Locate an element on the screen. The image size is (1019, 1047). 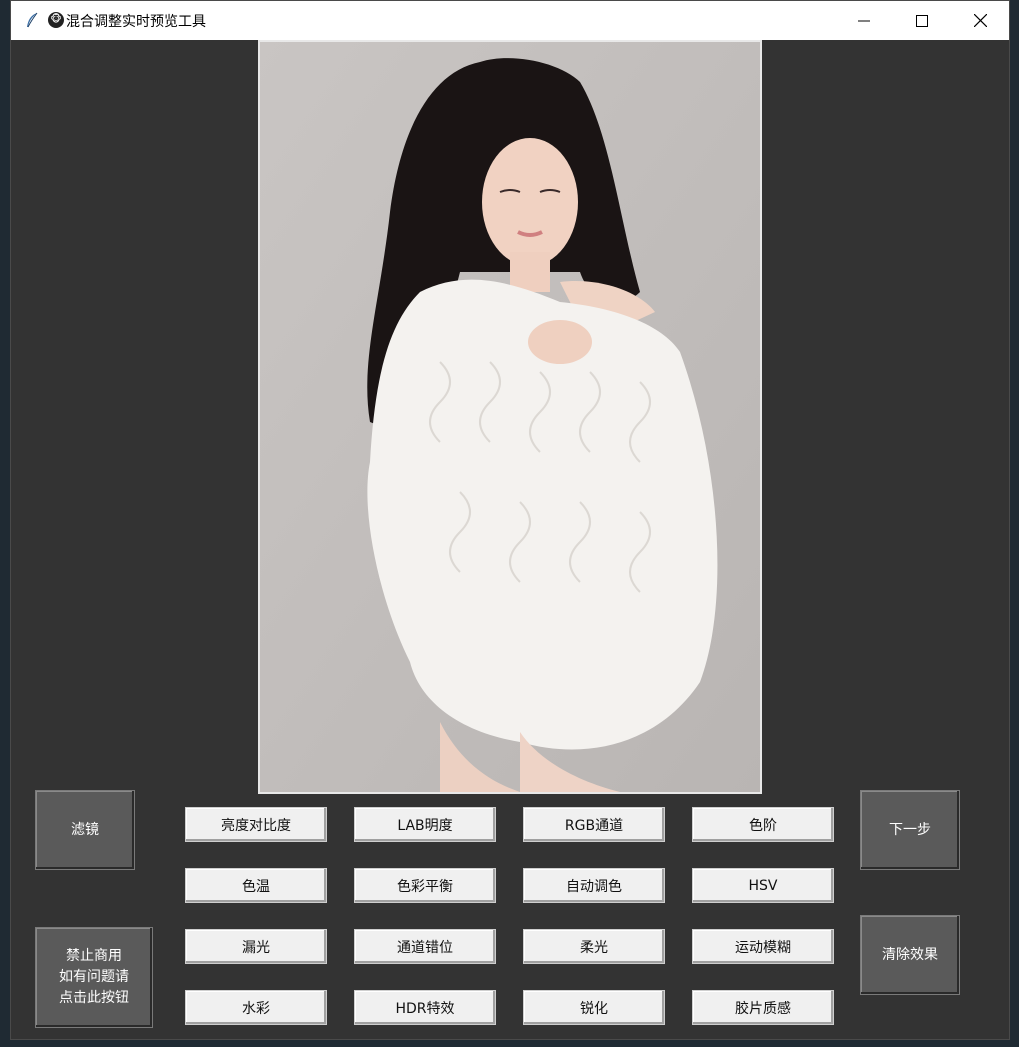
button-label: 通道错位 is located at coordinates (425, 947).